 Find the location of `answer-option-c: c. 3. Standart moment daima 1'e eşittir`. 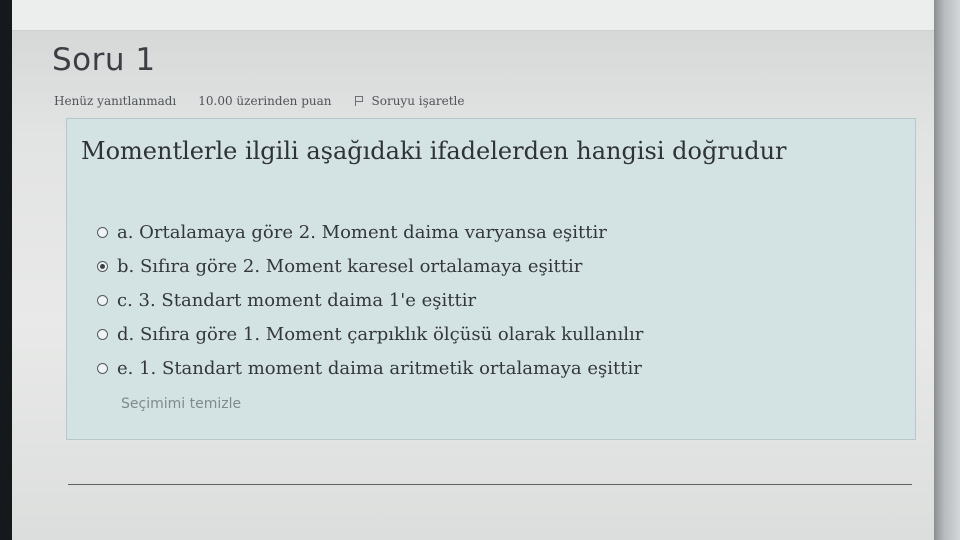

answer-option-c: c. 3. Standart moment daima 1'e eşittir is located at coordinates (370, 300).